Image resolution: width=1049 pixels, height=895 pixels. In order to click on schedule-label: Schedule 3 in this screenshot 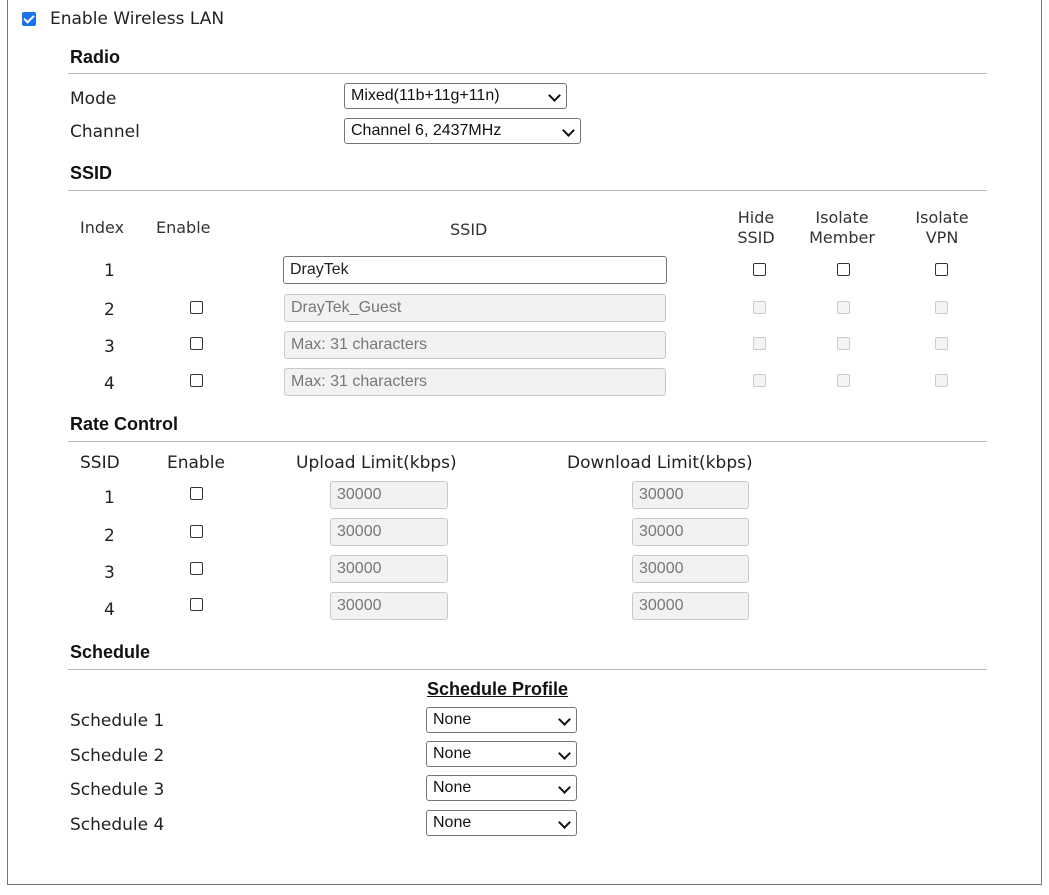, I will do `click(117, 790)`.